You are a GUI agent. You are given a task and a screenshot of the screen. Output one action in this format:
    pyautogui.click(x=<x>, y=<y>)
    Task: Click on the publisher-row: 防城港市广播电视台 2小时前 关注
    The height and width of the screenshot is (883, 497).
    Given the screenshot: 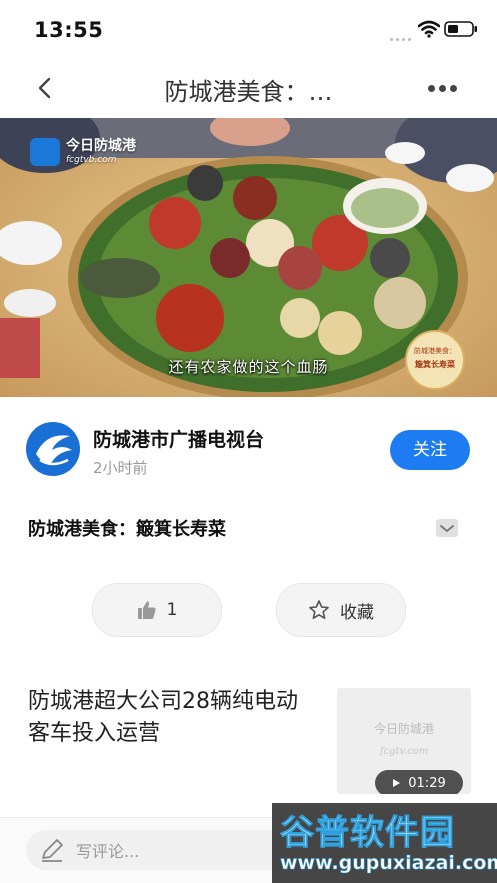 What is the action you would take?
    pyautogui.click(x=248, y=450)
    